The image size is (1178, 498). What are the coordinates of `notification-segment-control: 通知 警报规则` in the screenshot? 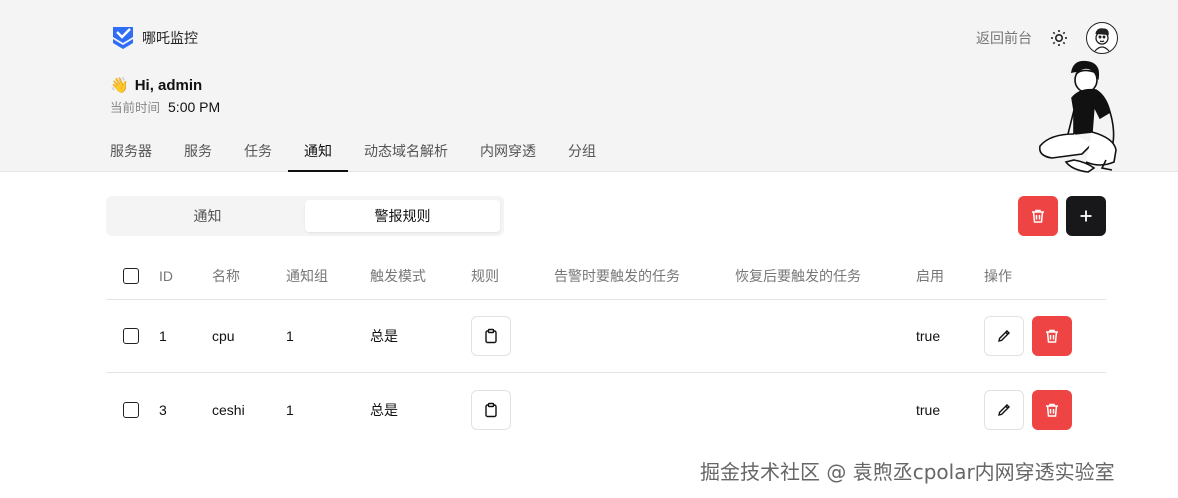 It's located at (305, 216).